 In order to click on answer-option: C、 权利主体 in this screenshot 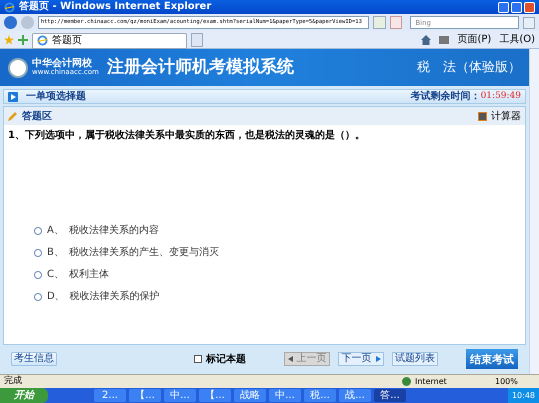, I will do `click(279, 274)`.